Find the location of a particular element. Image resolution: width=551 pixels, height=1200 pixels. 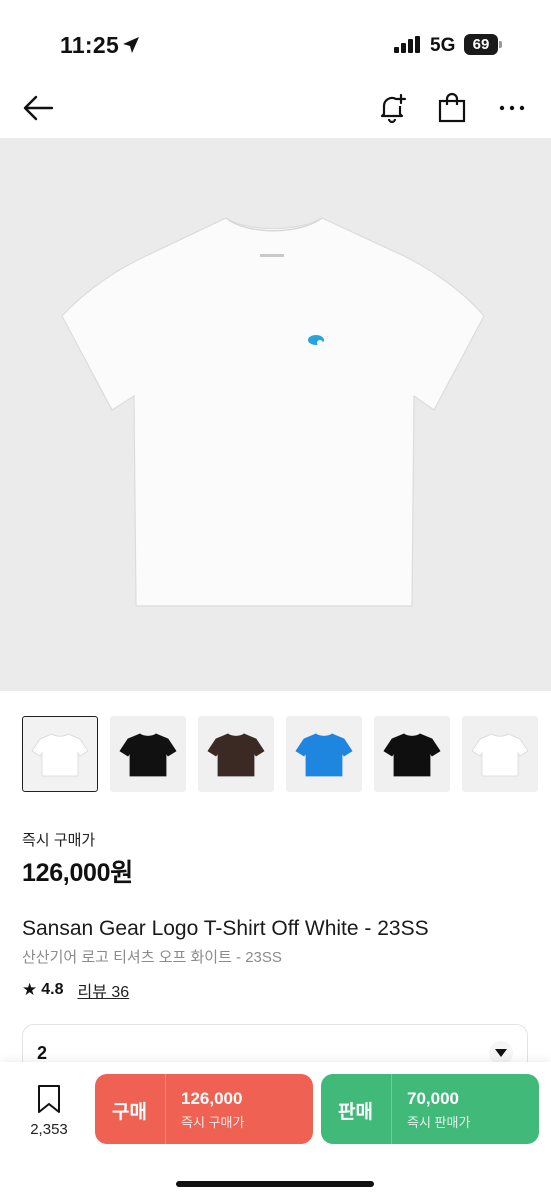

sell-label: 판매 is located at coordinates (355, 1112).